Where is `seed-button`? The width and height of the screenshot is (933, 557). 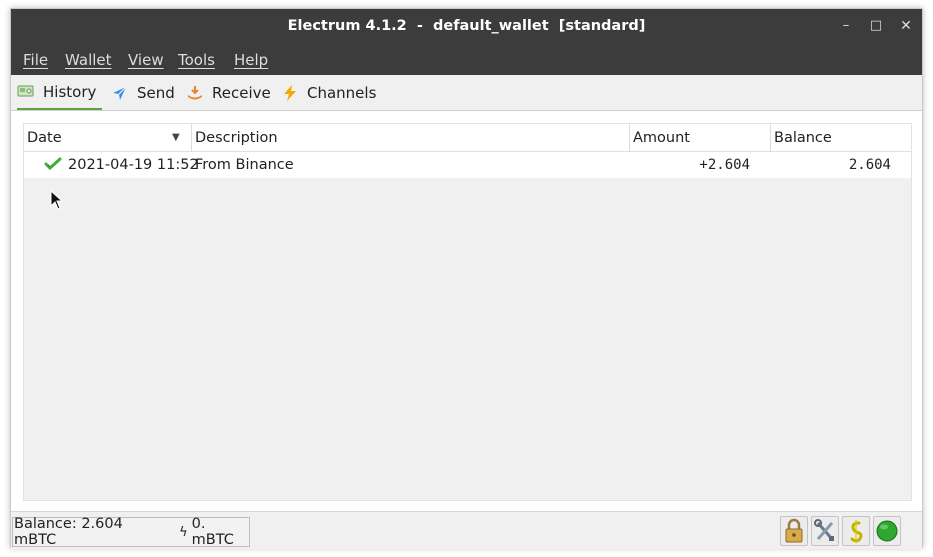
seed-button is located at coordinates (856, 531).